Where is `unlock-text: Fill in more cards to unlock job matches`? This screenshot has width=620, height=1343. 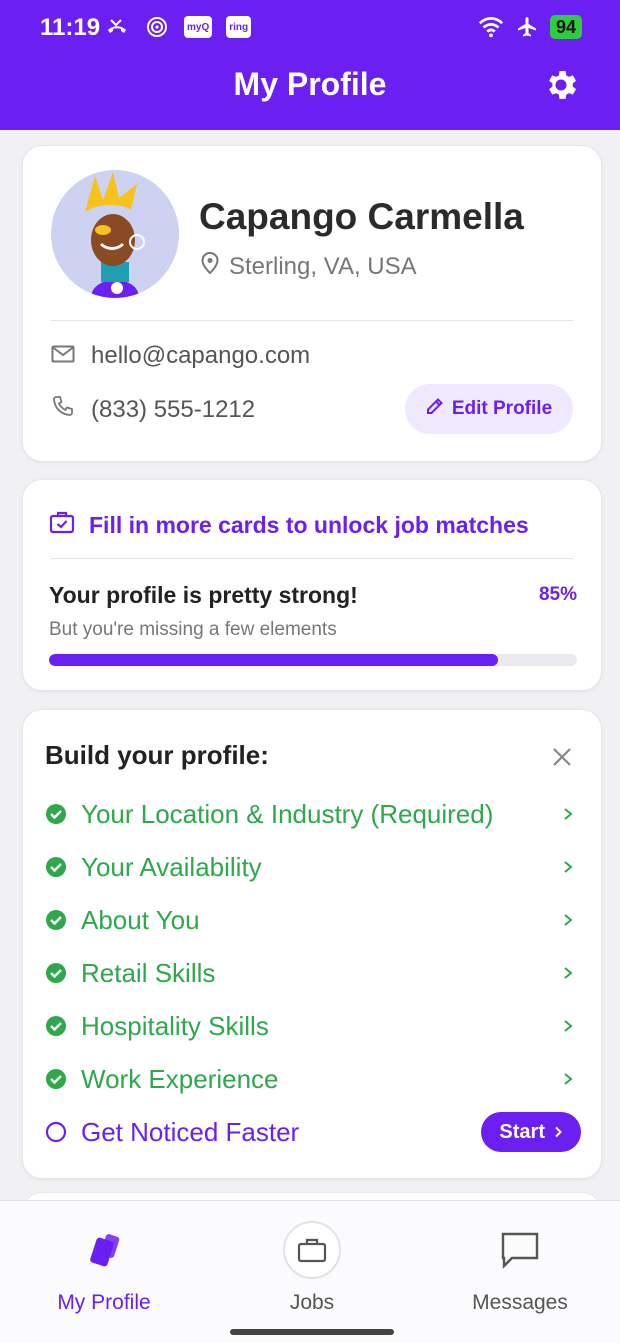
unlock-text: Fill in more cards to unlock job matches is located at coordinates (309, 524).